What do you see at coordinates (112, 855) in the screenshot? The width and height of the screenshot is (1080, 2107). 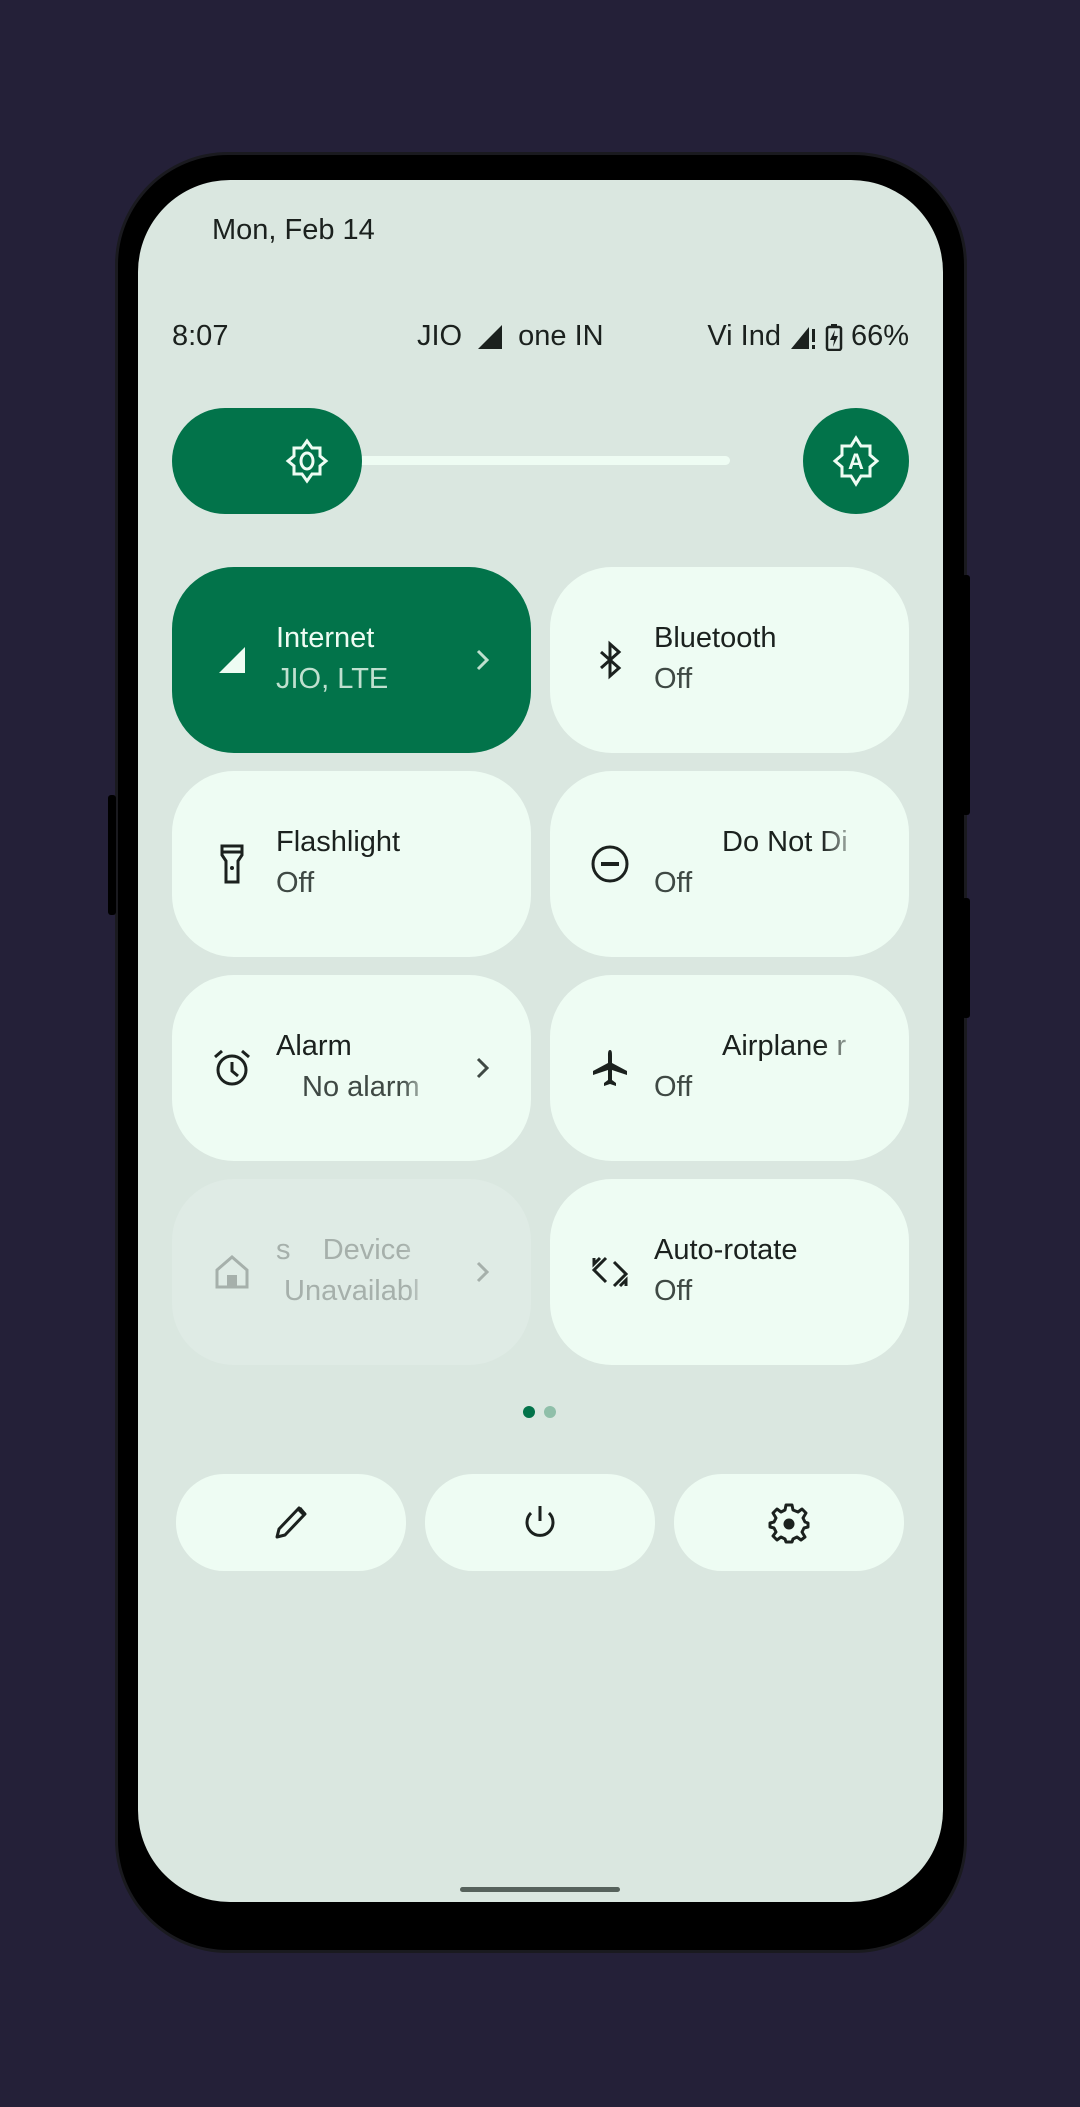 I see `side-button-left` at bounding box center [112, 855].